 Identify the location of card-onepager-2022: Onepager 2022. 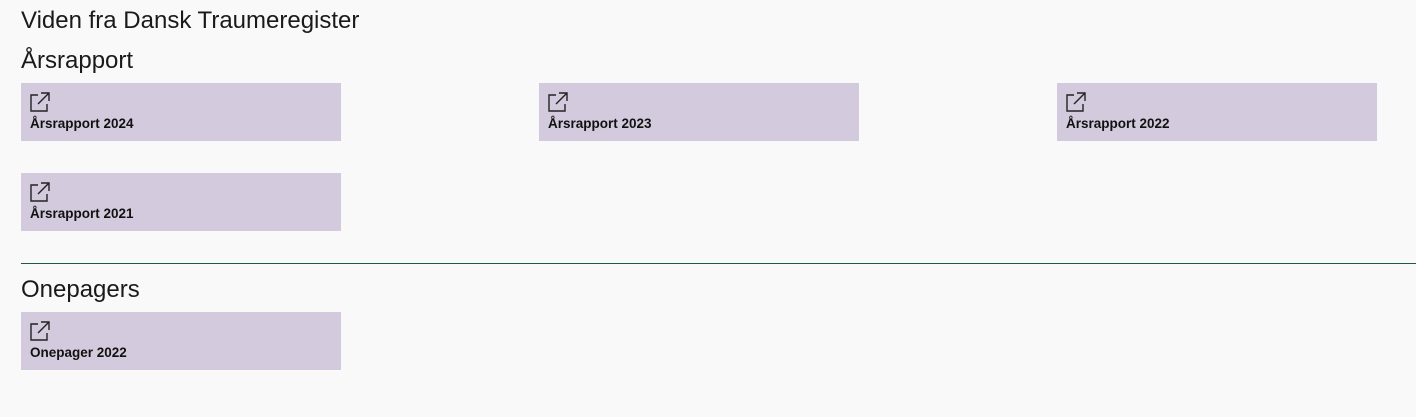
(181, 341).